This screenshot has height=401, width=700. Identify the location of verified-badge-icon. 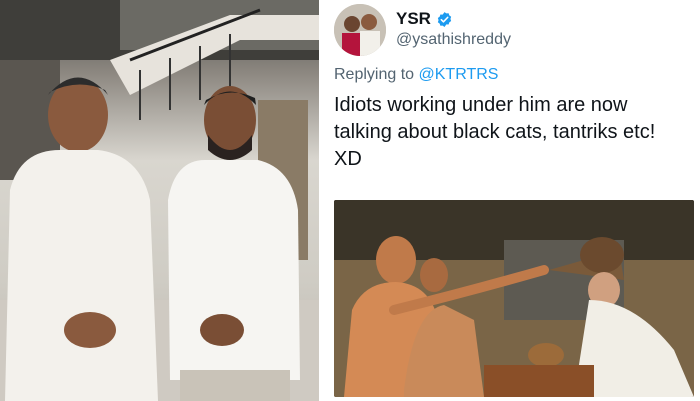
(444, 19).